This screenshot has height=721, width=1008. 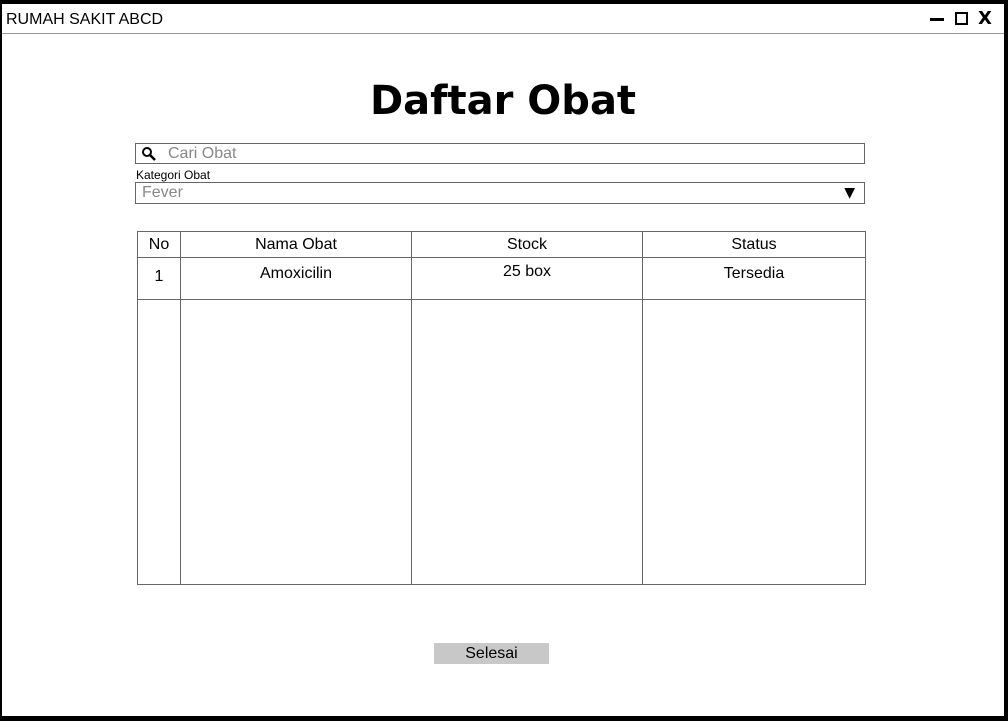 What do you see at coordinates (527, 244) in the screenshot?
I see `column-header-stock: Stock` at bounding box center [527, 244].